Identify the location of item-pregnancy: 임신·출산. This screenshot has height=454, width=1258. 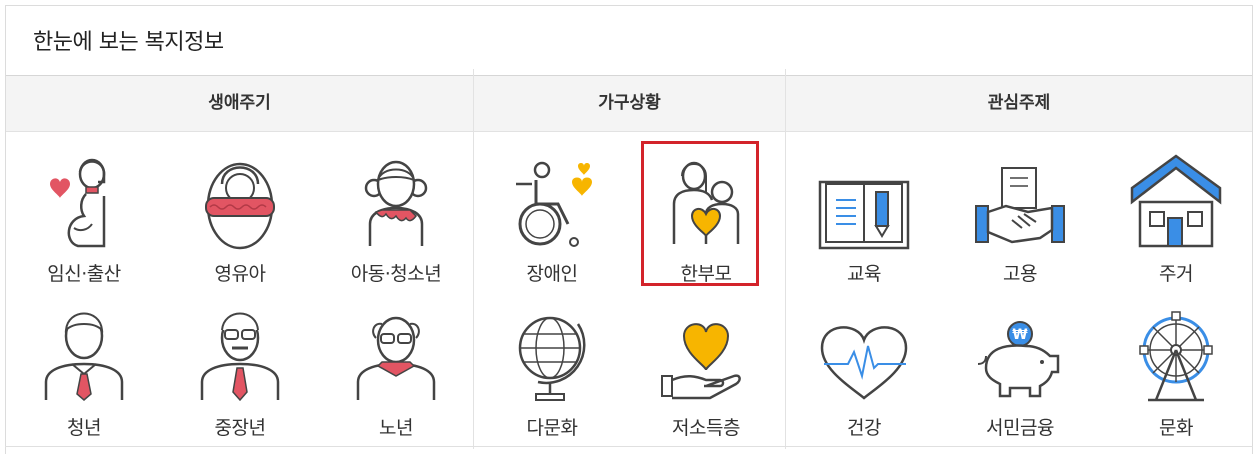
(84, 215).